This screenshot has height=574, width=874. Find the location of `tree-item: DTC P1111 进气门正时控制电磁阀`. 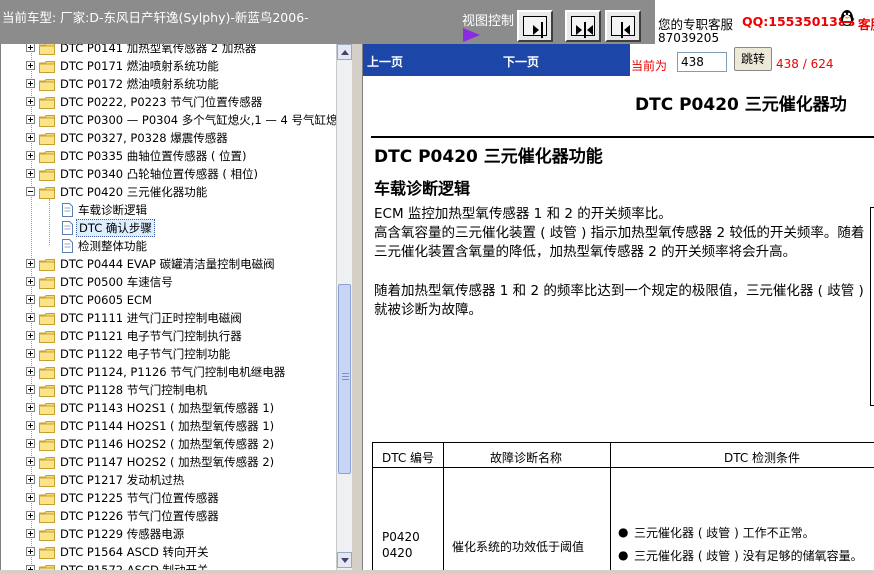

tree-item: DTC P1111 进气门正时控制电磁阀 is located at coordinates (168, 318).